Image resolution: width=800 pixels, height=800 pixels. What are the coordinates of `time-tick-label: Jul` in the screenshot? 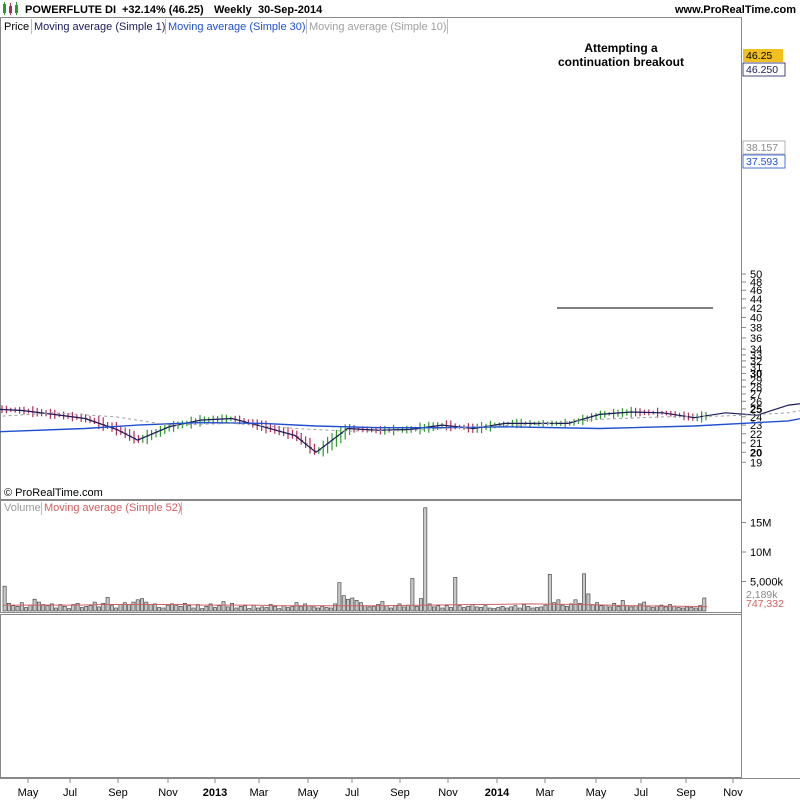 It's located at (70, 793).